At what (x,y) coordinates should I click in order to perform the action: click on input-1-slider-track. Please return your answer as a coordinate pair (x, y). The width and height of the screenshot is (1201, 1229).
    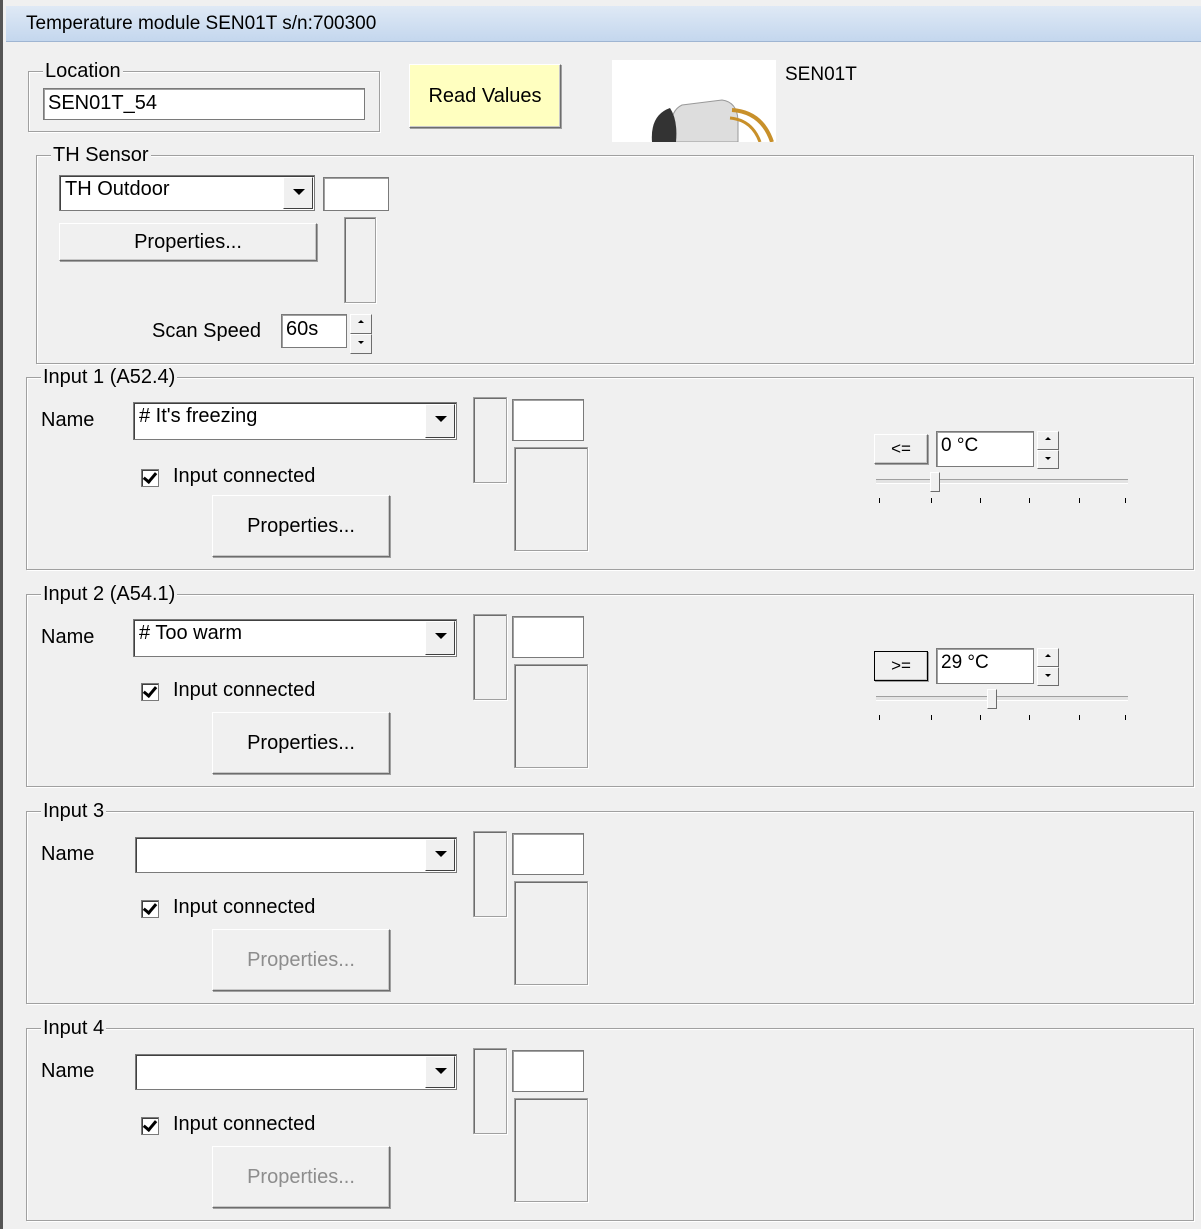
    Looking at the image, I should click on (1002, 481).